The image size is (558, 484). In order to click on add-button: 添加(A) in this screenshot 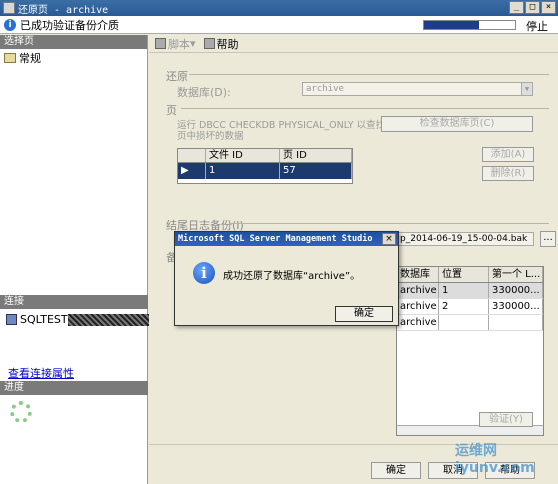, I will do `click(508, 154)`.